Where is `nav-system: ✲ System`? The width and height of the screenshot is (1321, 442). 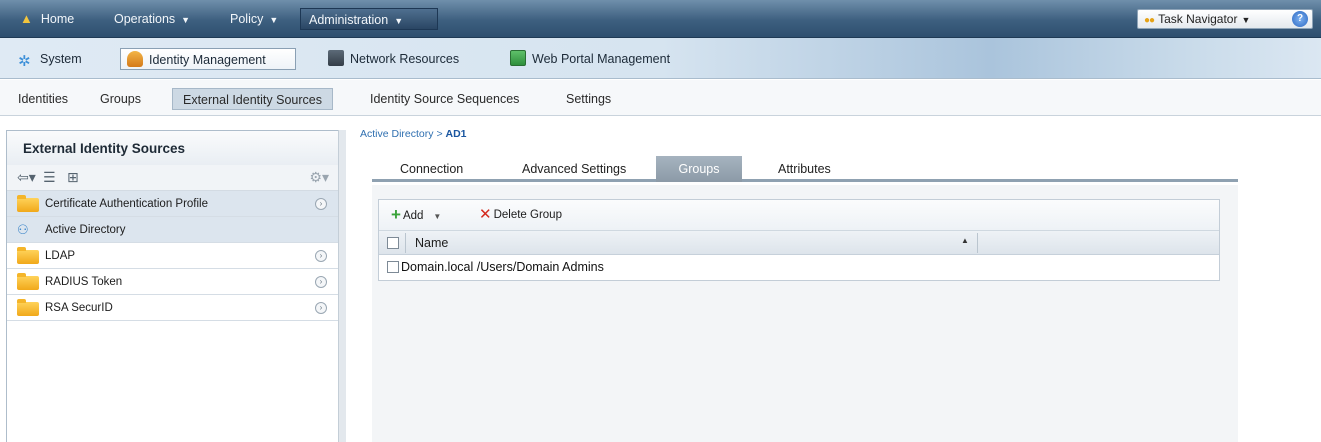
nav-system: ✲ System is located at coordinates (50, 59).